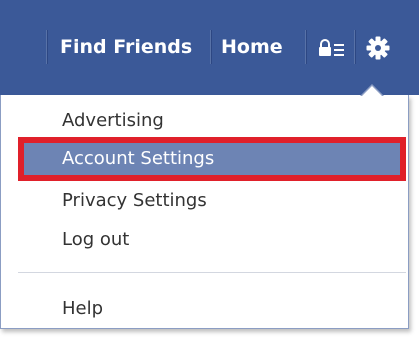 This screenshot has height=338, width=419. I want to click on privacy-shortcuts-icon, so click(332, 48).